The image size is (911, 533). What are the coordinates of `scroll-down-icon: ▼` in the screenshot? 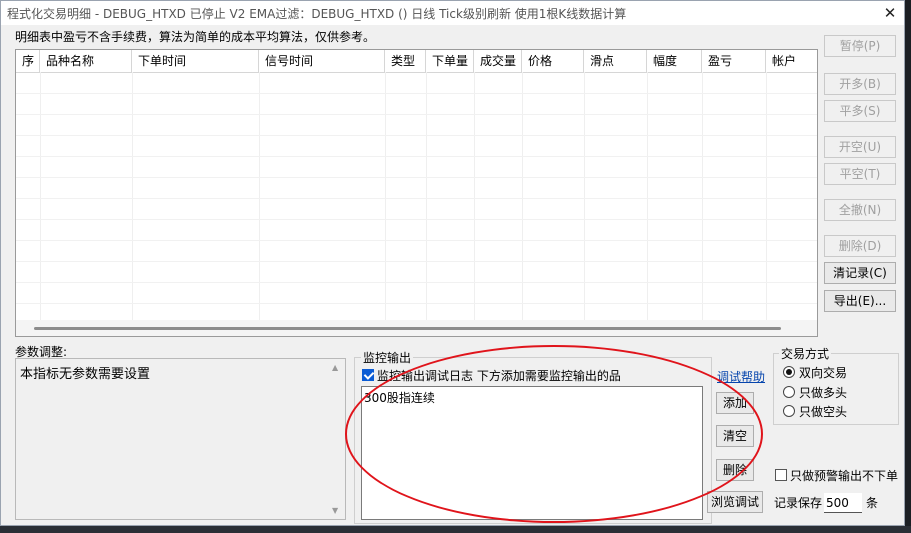 It's located at (335, 510).